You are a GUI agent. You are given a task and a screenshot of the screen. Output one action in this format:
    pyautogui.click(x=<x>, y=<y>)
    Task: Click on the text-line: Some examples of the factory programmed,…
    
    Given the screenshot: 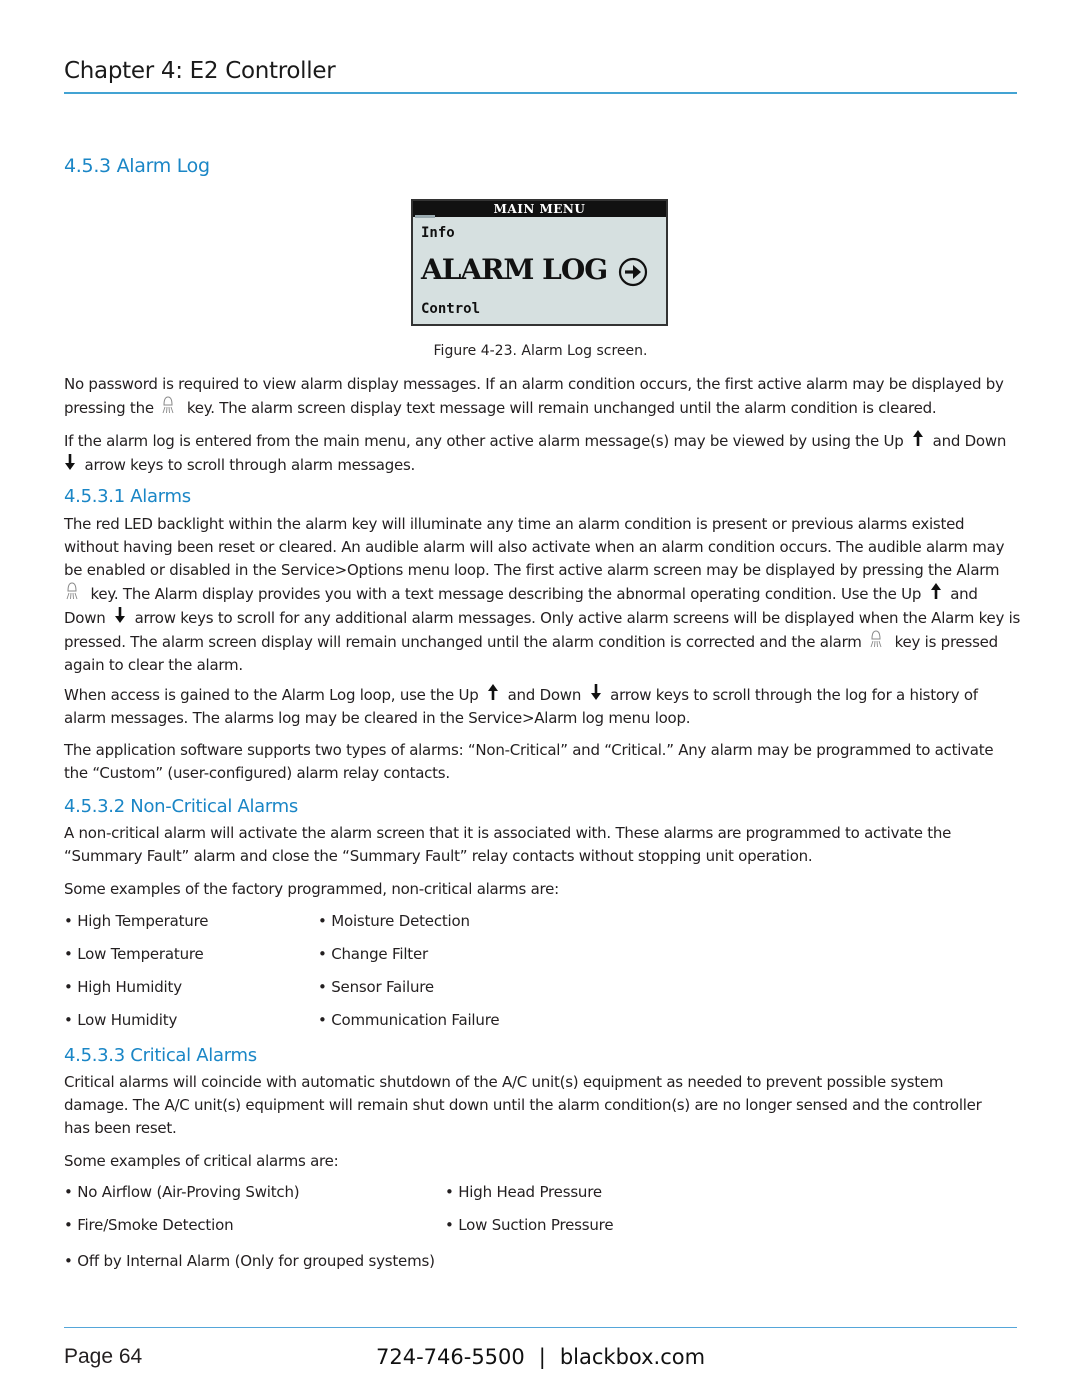 What is the action you would take?
    pyautogui.click(x=311, y=889)
    